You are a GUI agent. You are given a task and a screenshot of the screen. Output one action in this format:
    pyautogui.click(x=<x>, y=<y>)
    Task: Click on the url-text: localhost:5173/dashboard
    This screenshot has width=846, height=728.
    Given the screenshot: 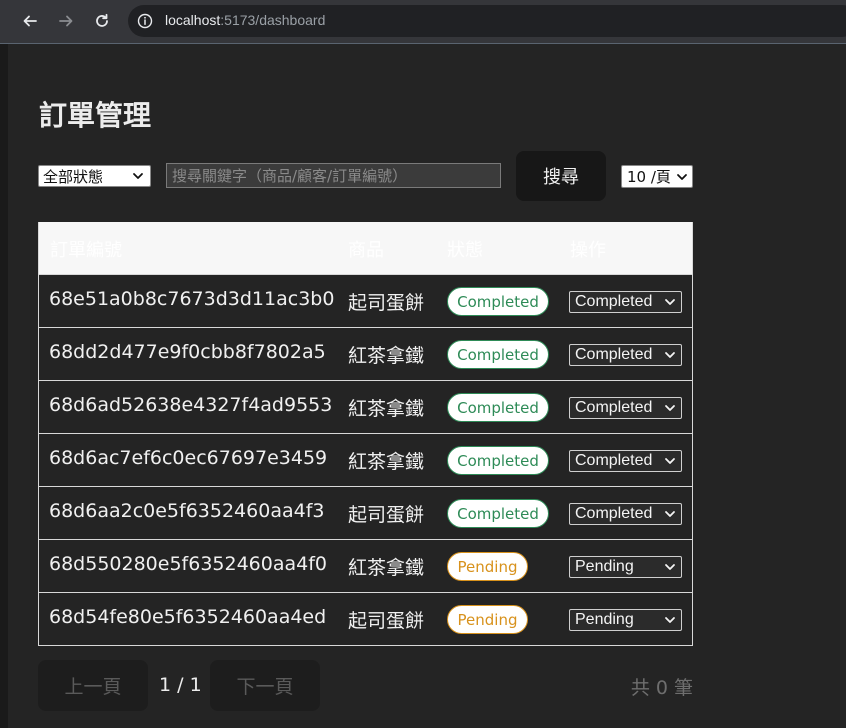 What is the action you would take?
    pyautogui.click(x=245, y=20)
    